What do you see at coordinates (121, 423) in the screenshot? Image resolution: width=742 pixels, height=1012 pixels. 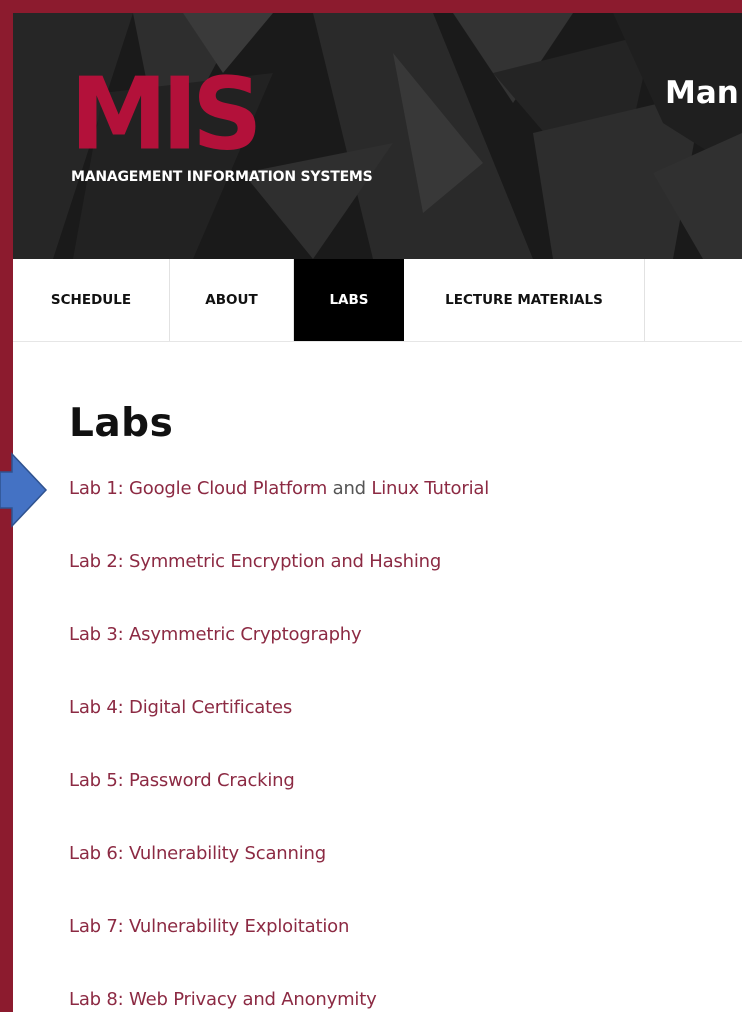 I see `page-title: Labs` at bounding box center [121, 423].